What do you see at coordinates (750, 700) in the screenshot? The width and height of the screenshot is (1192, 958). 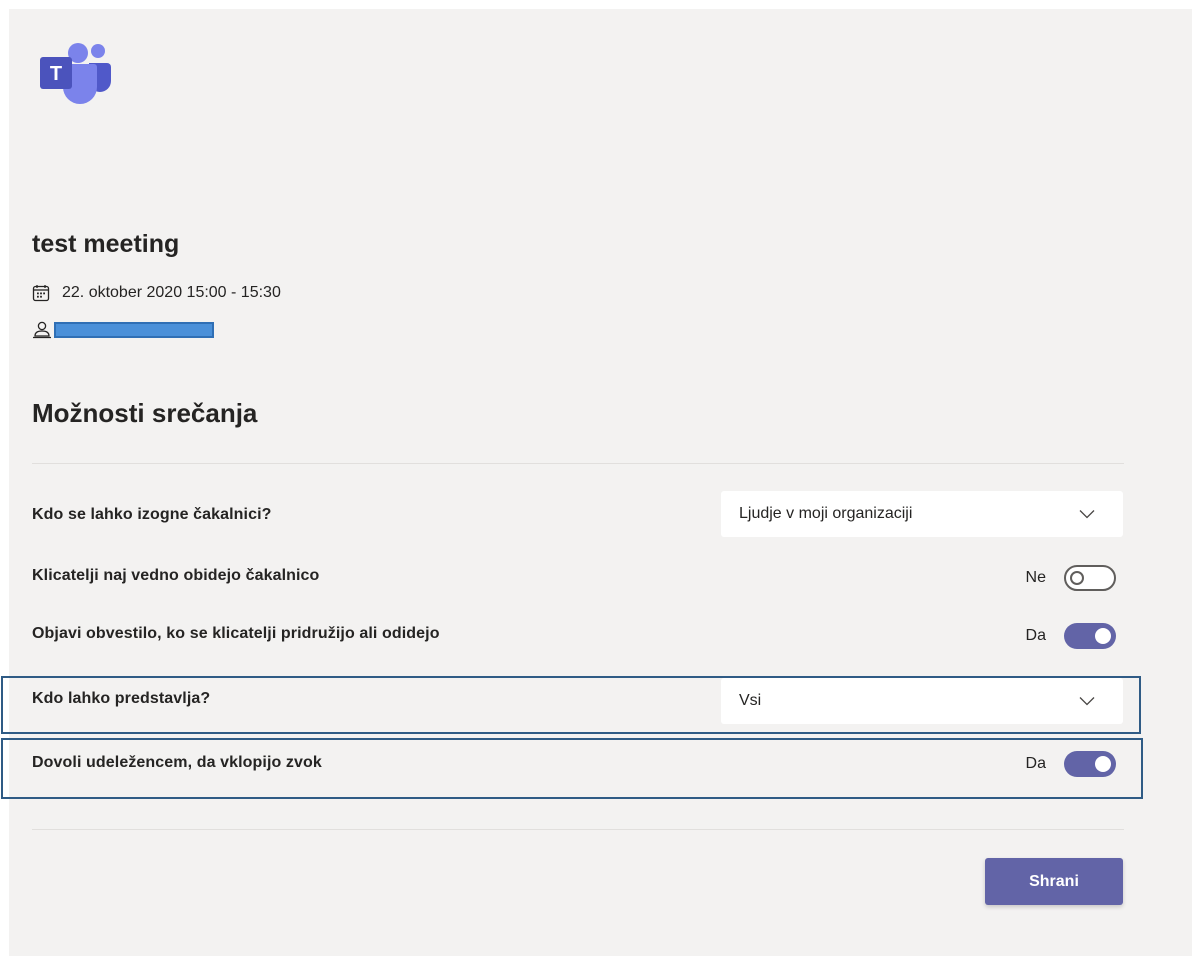 I see `presenters-value: Vsi` at bounding box center [750, 700].